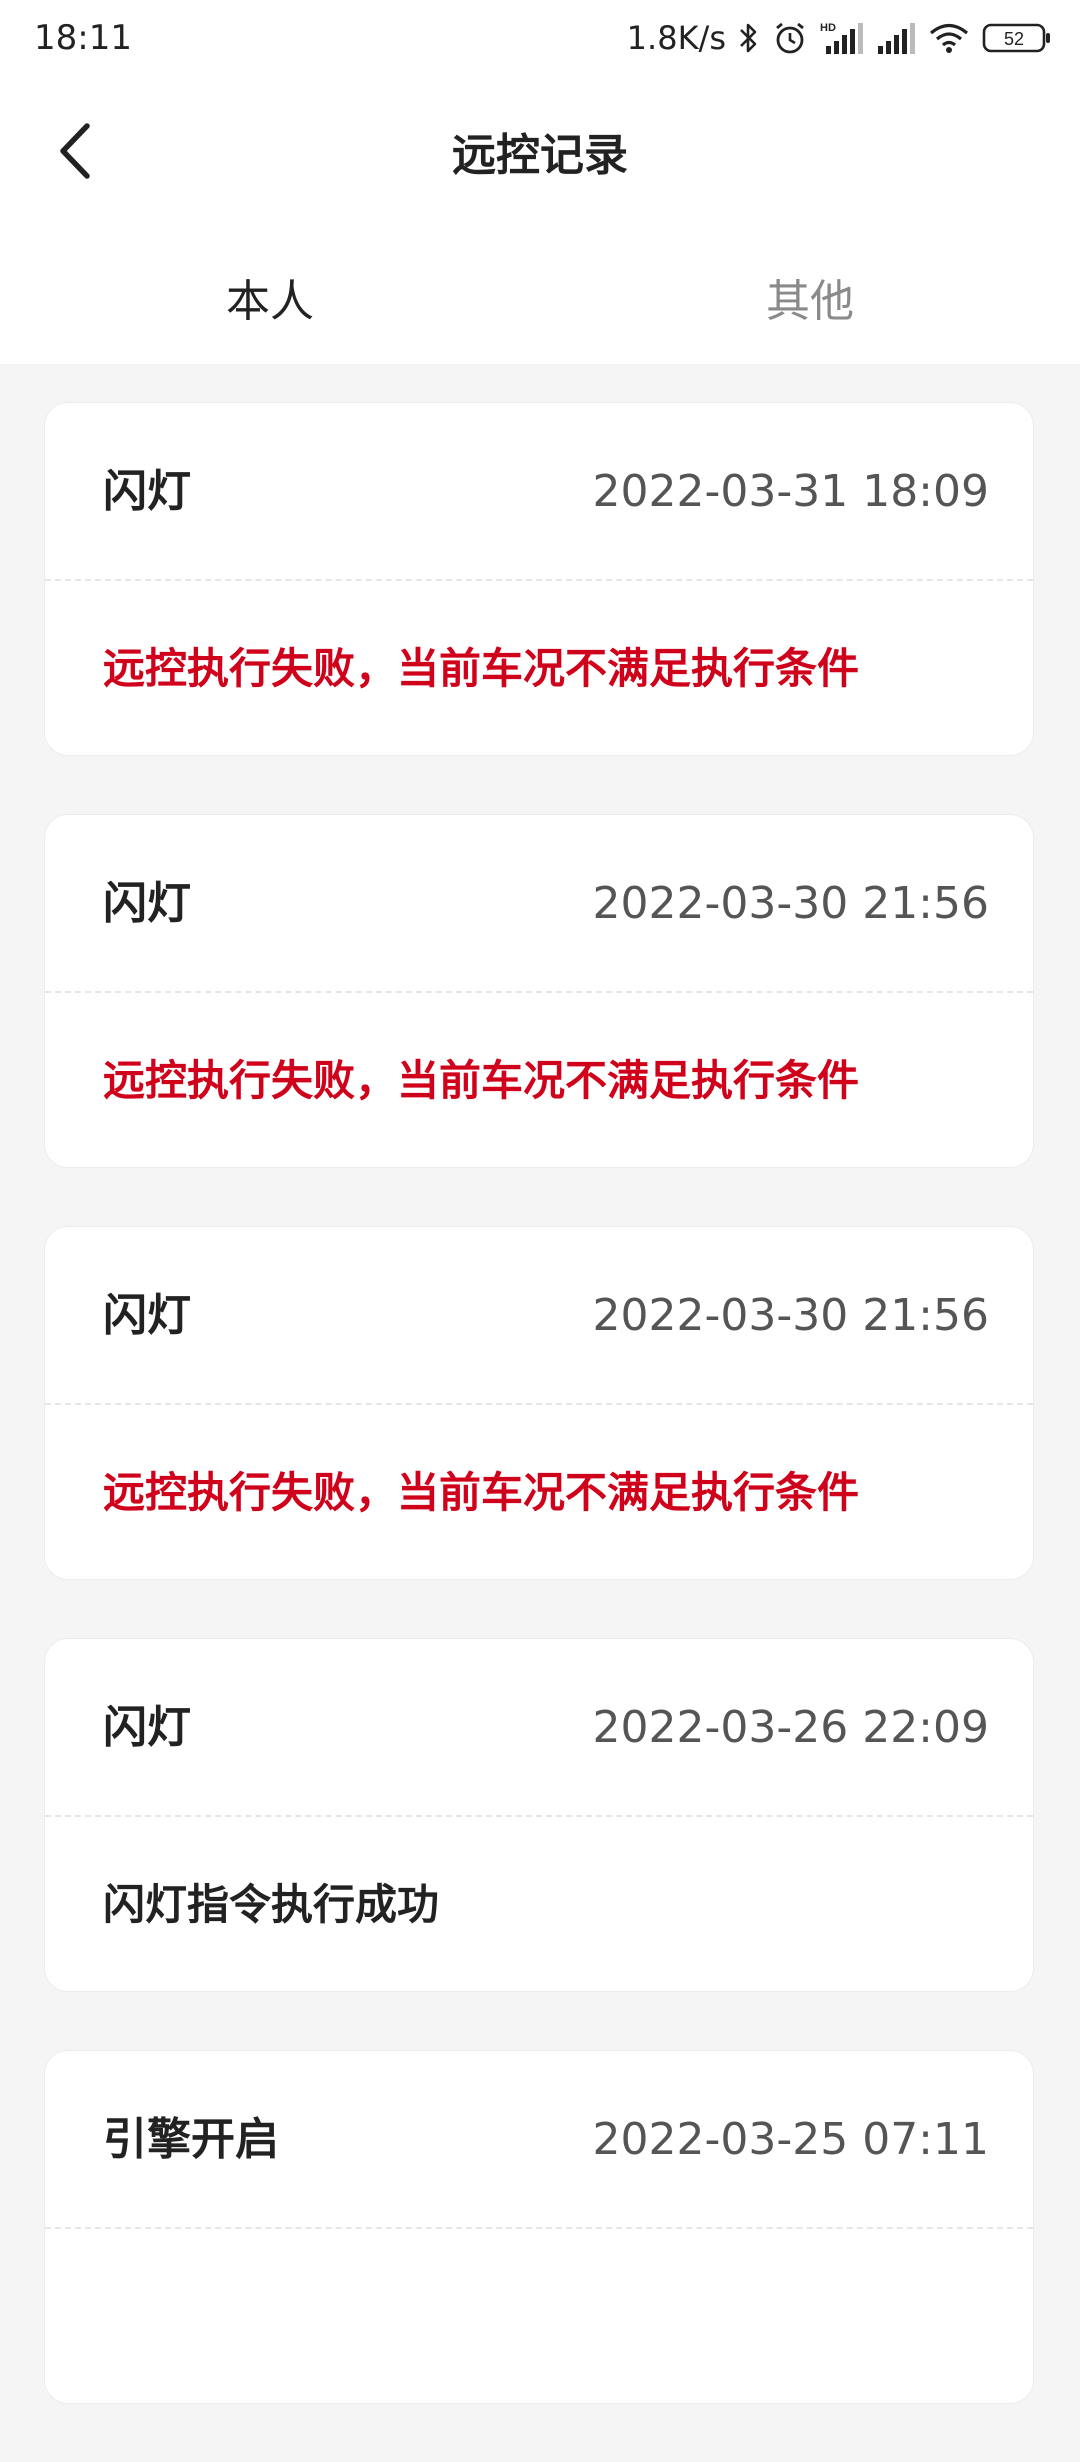 This screenshot has width=1080, height=2462. I want to click on record-time: 2022-03-25 07:11, so click(791, 2139).